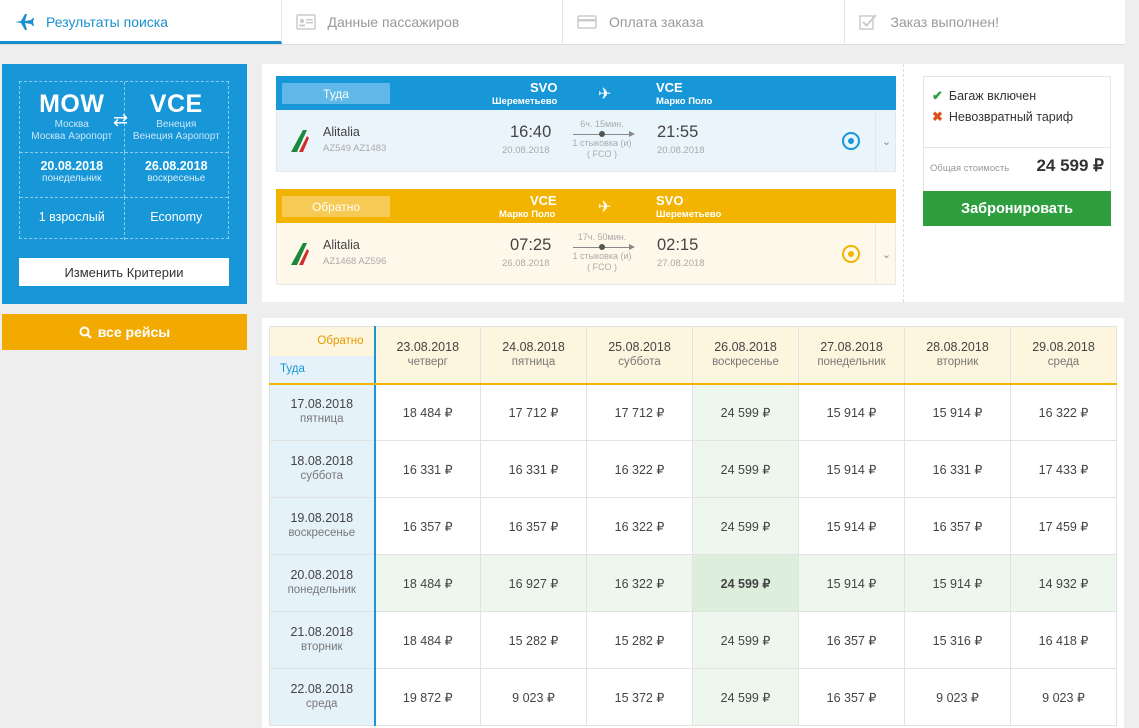 This screenshot has height=728, width=1139. I want to click on all-flights-button: все рейсы, so click(124, 332).